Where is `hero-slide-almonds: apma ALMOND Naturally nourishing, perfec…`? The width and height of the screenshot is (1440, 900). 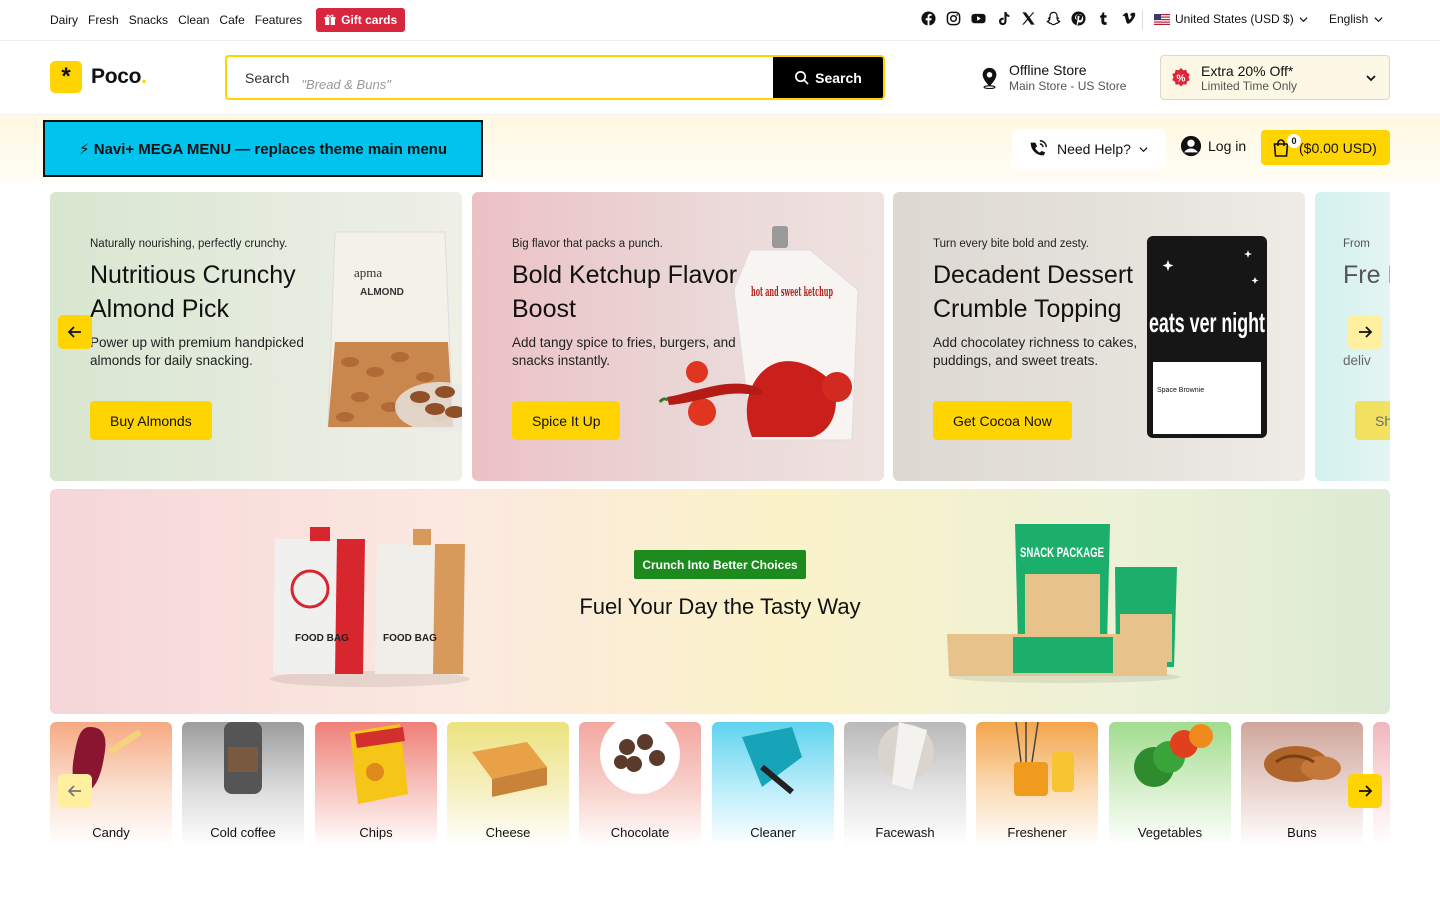 hero-slide-almonds: apma ALMOND Naturally nourishing, perfec… is located at coordinates (256, 336).